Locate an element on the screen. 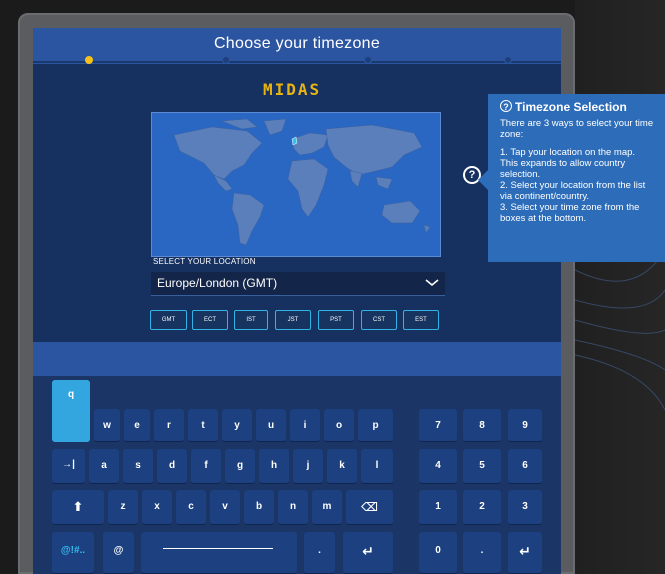 Image resolution: width=665 pixels, height=574 pixels. key-enter: ↵ is located at coordinates (368, 553).